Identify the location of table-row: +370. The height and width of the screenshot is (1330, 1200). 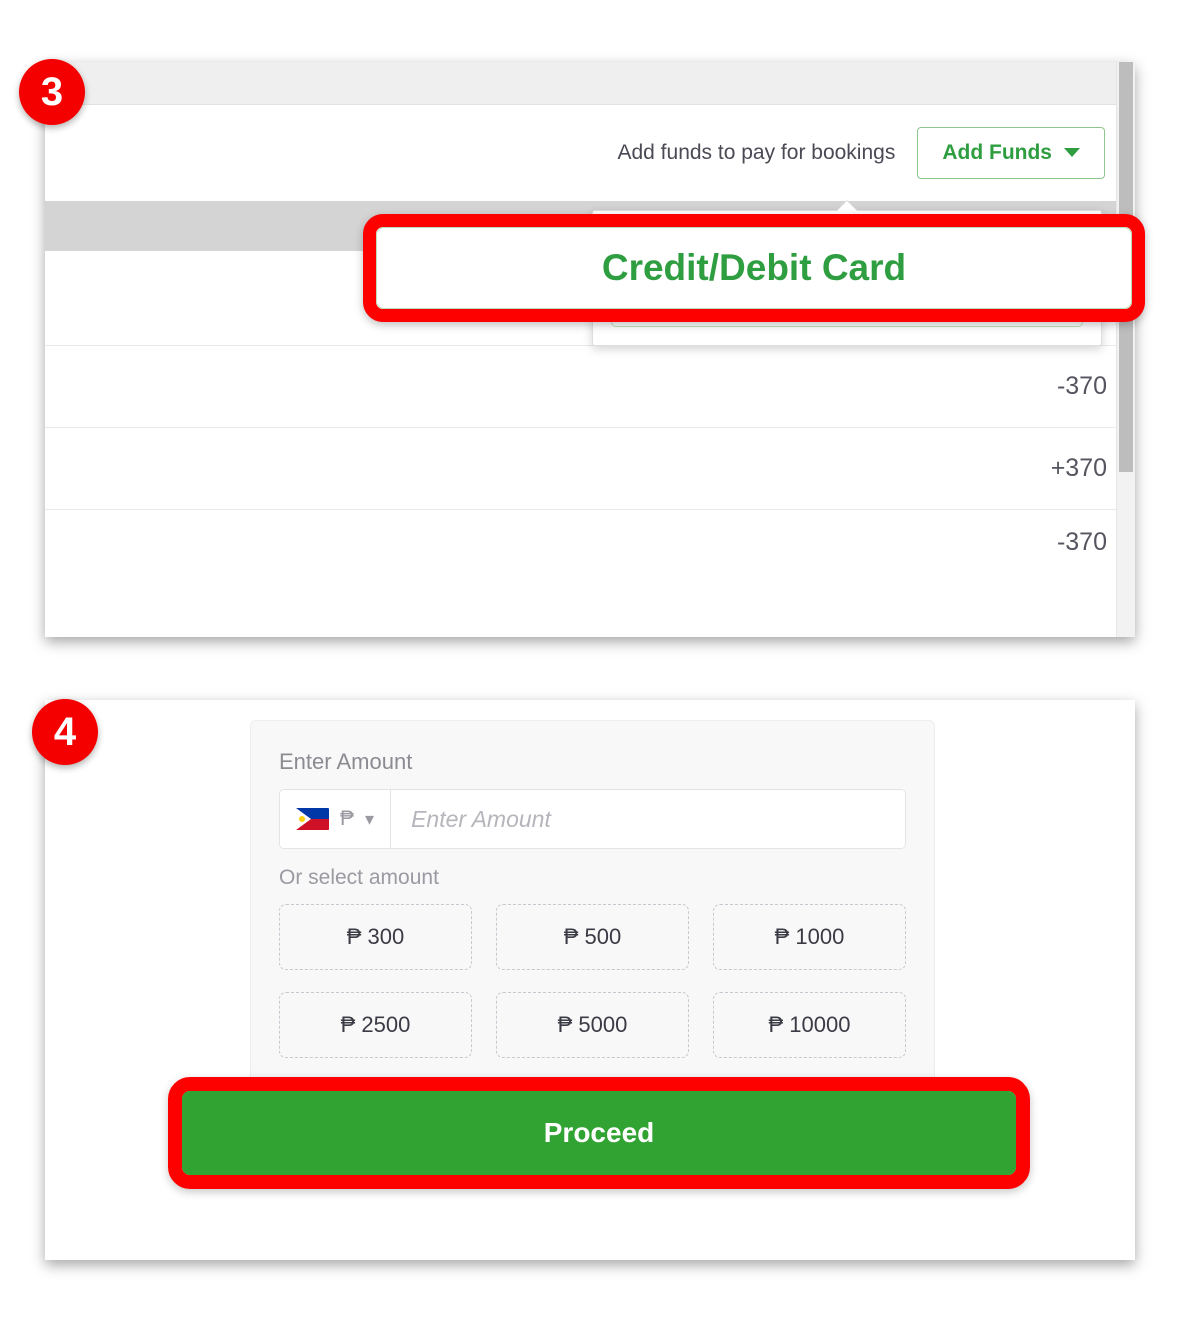
(590, 469).